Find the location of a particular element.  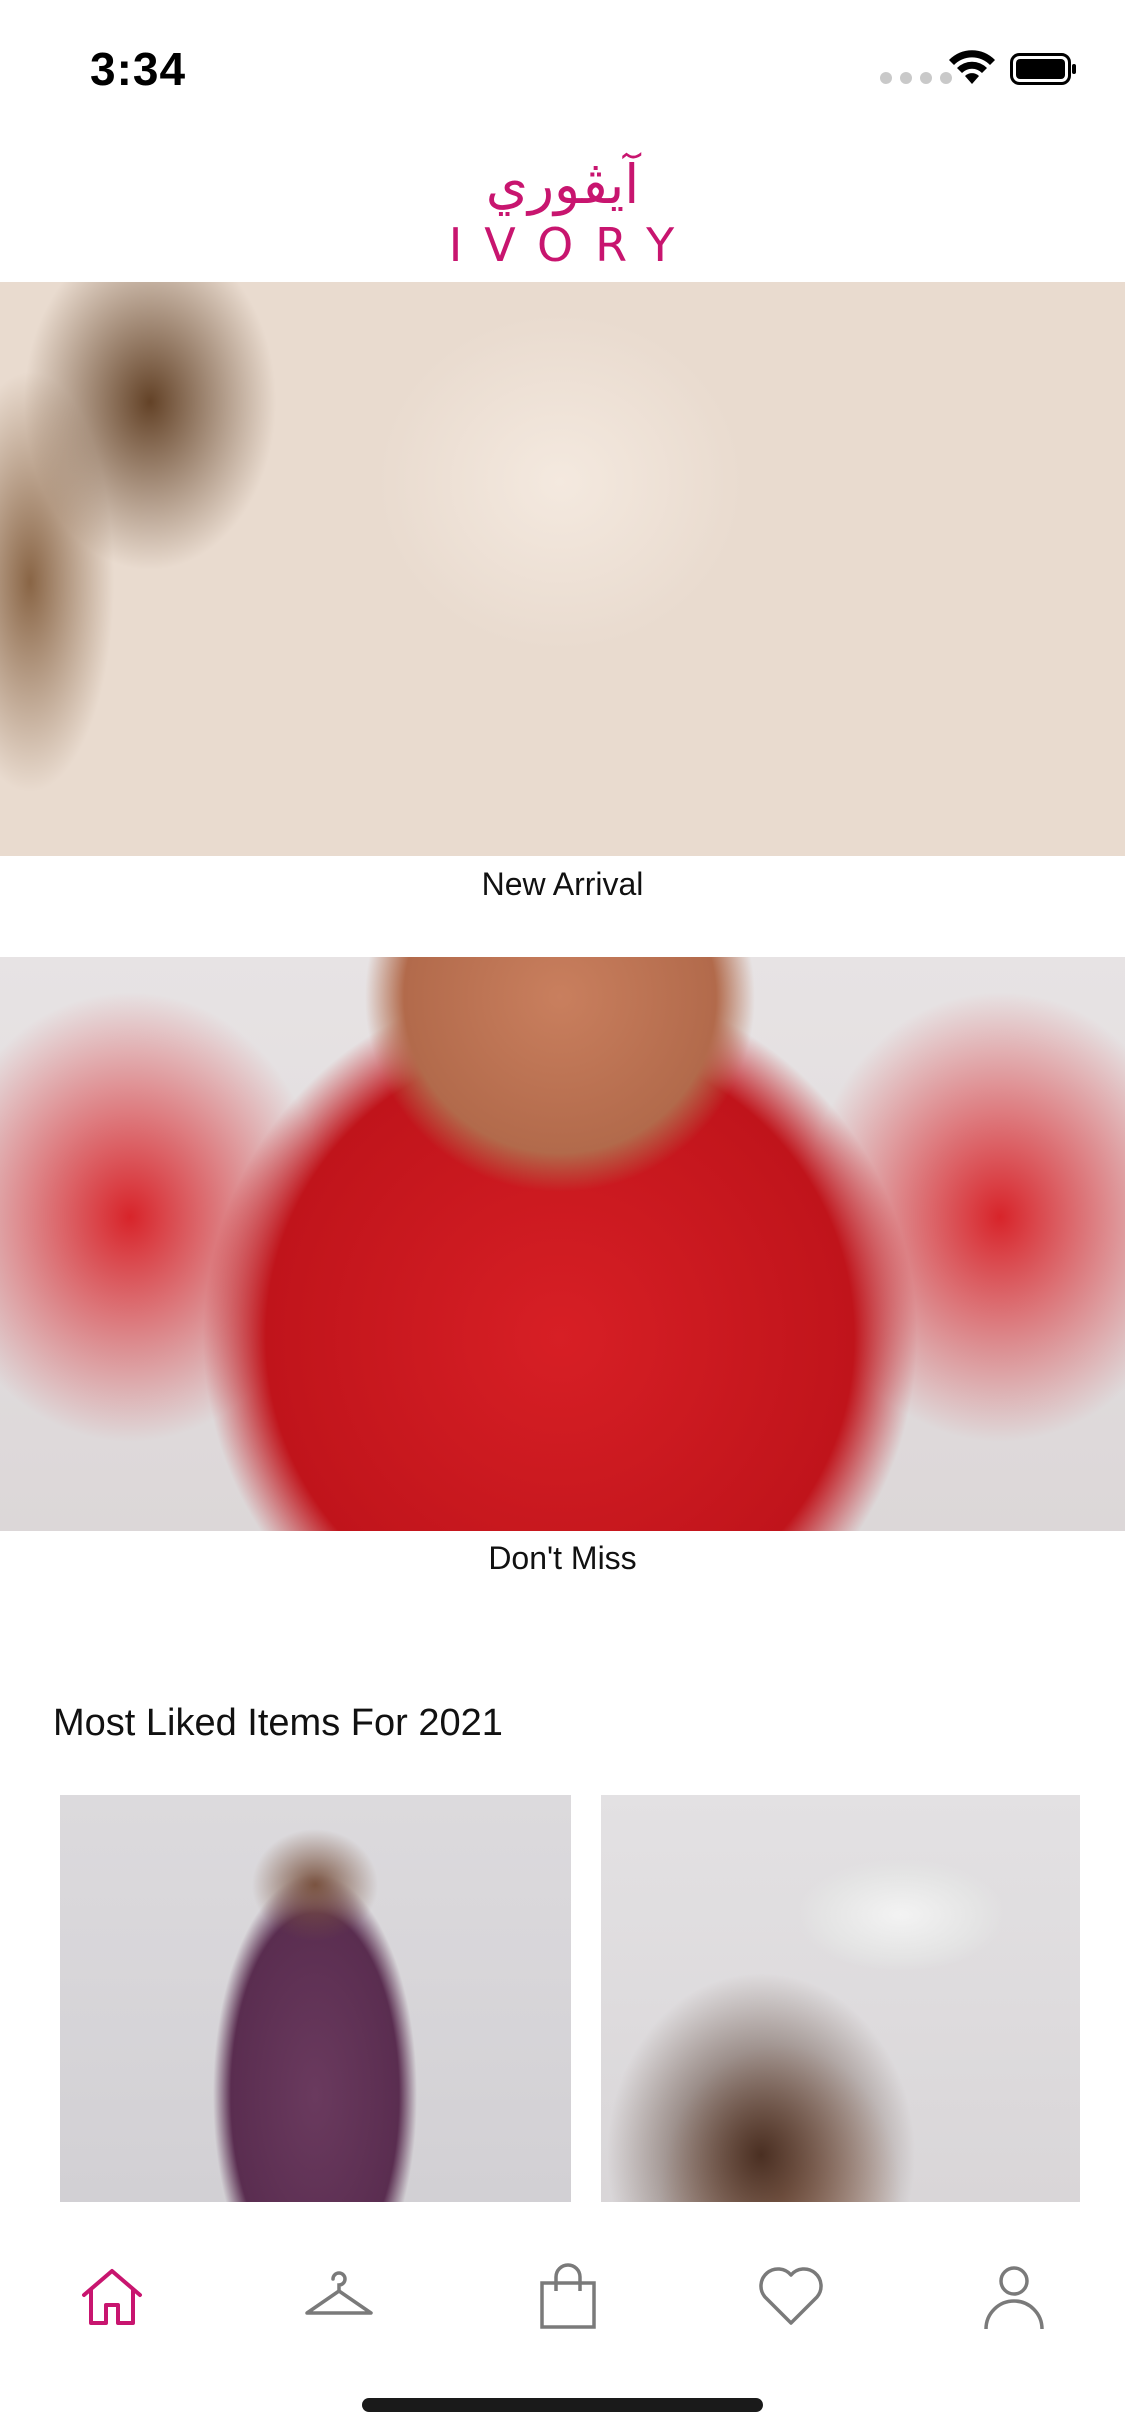

dont-miss-caption: Don't Miss is located at coordinates (562, 1558).